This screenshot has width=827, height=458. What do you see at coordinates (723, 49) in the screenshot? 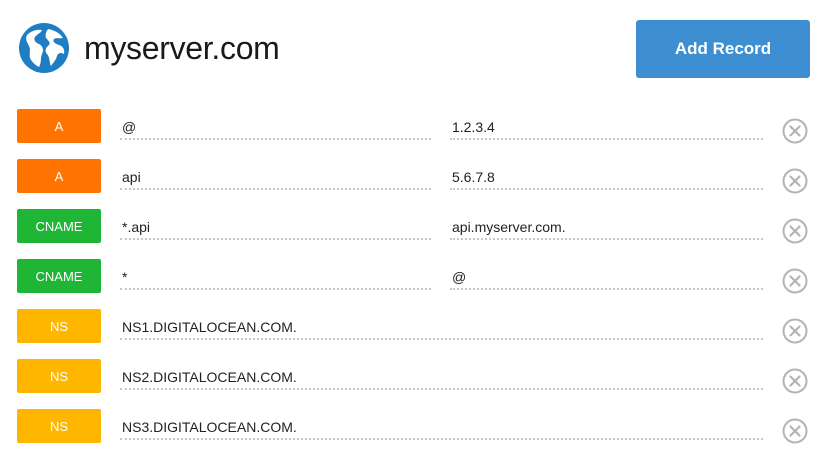
I see `add-record-button: Add Record` at bounding box center [723, 49].